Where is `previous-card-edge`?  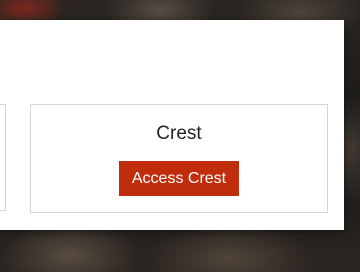 previous-card-edge is located at coordinates (3, 157).